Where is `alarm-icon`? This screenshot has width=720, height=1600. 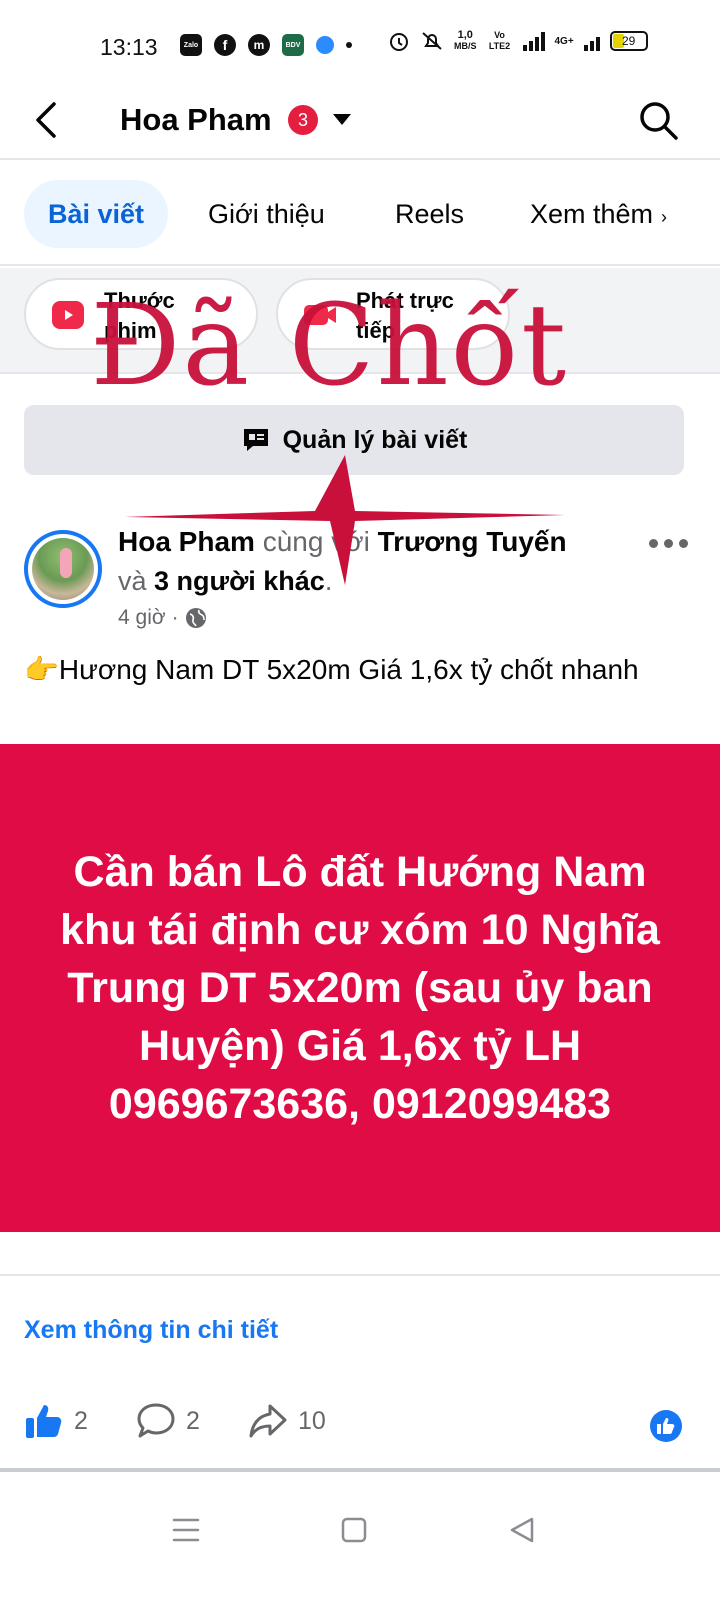 alarm-icon is located at coordinates (399, 42).